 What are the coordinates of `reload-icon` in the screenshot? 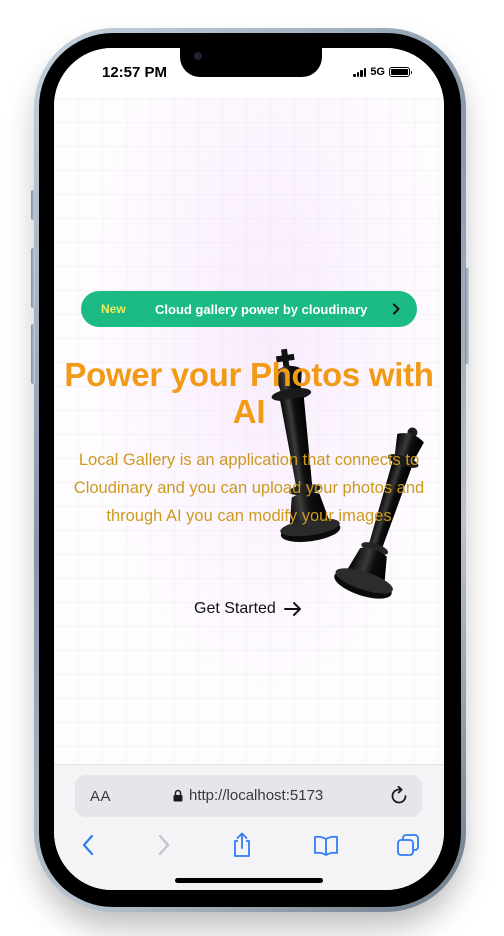 It's located at (399, 796).